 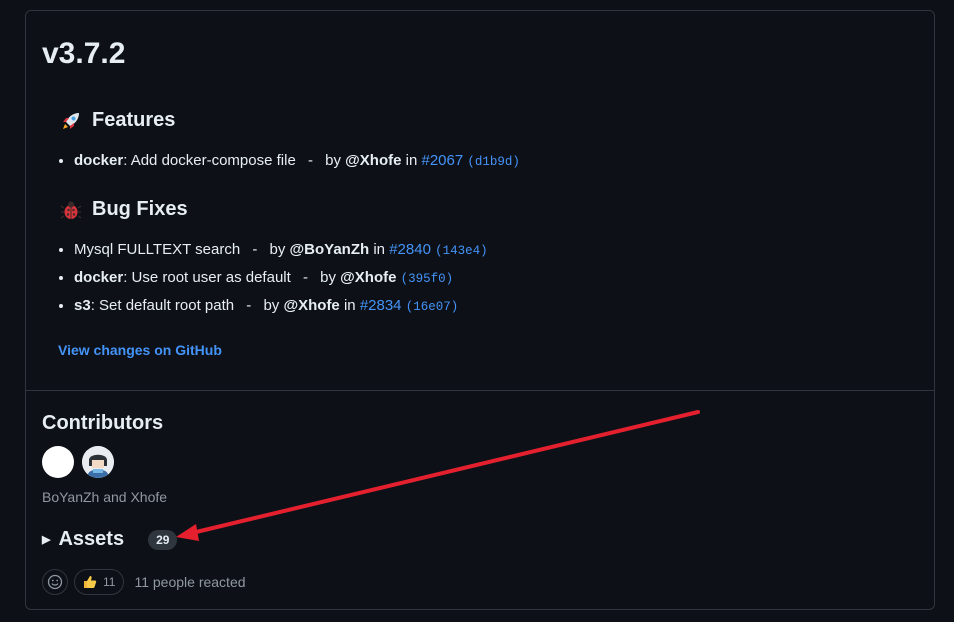 What do you see at coordinates (209, 160) in the screenshot?
I see `commit-text: : Add docker-compose file` at bounding box center [209, 160].